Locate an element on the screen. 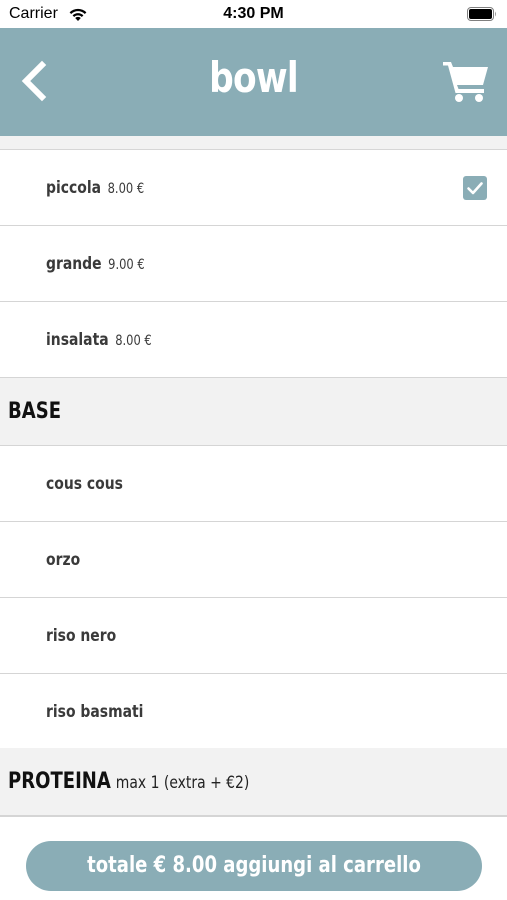  section-title: BASE is located at coordinates (35, 411).